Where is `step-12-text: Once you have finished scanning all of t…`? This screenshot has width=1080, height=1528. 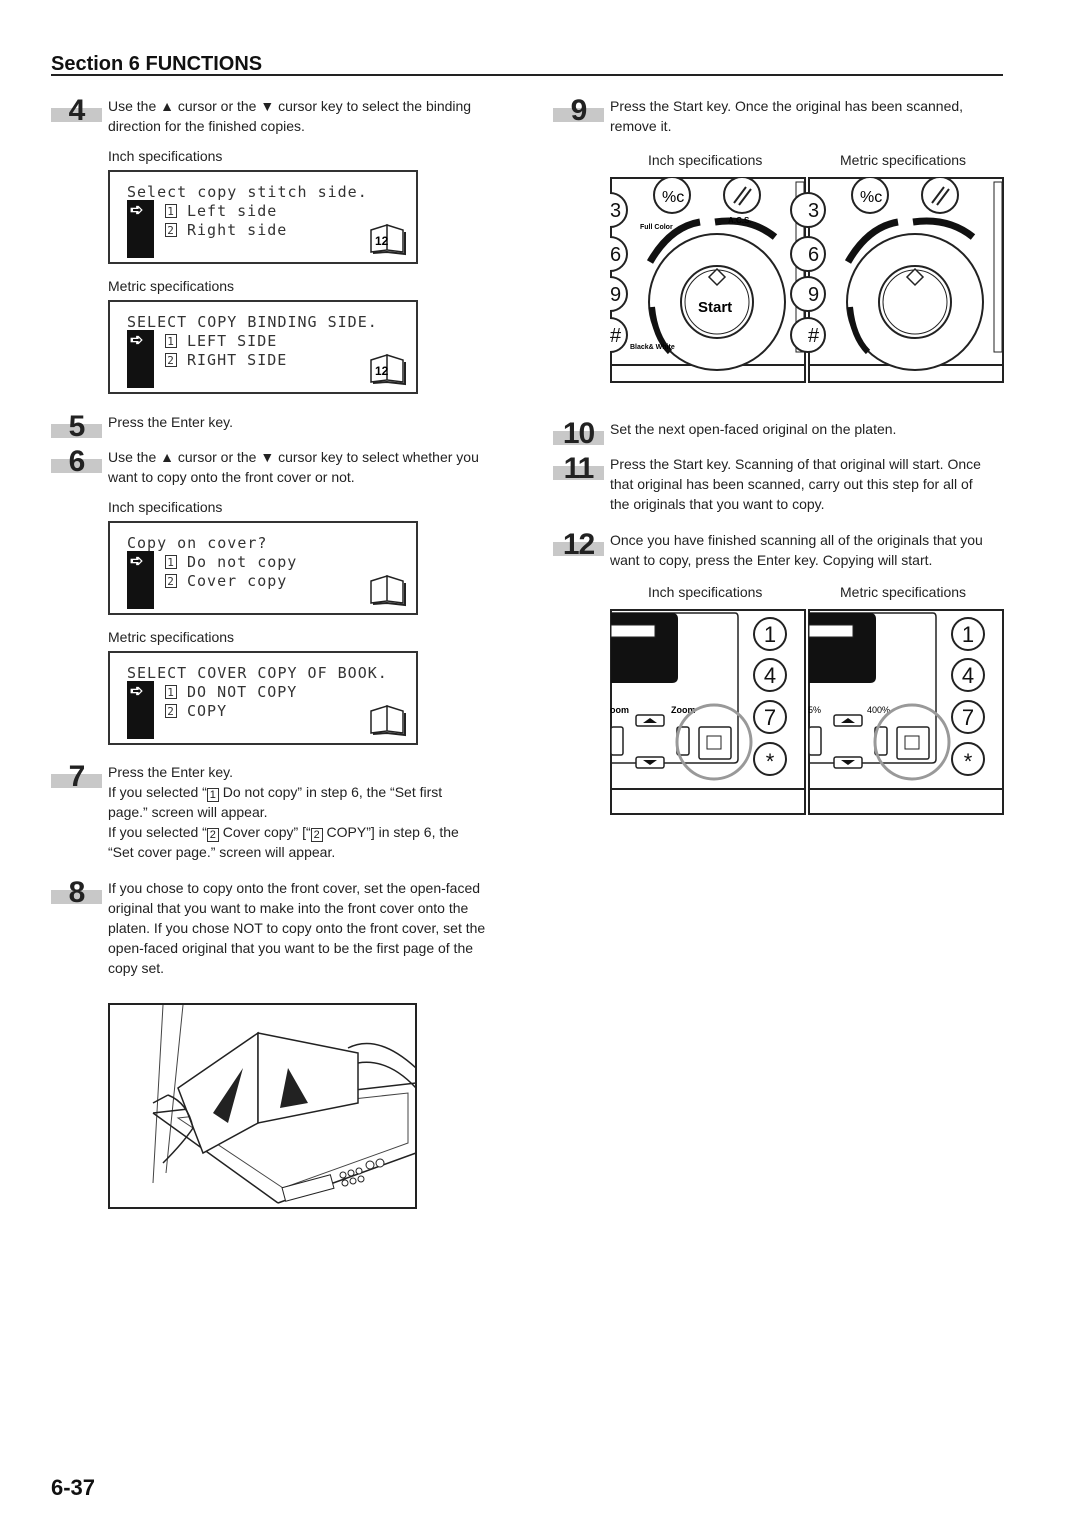 step-12-text: Once you have finished scanning all of t… is located at coordinates (796, 550).